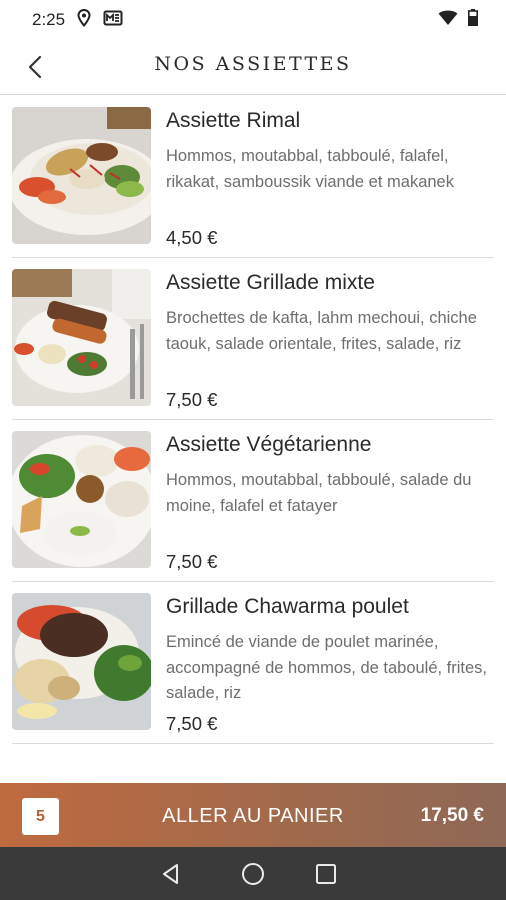  Describe the element at coordinates (452, 815) in the screenshot. I see `cart-total: 17,50 €` at that location.